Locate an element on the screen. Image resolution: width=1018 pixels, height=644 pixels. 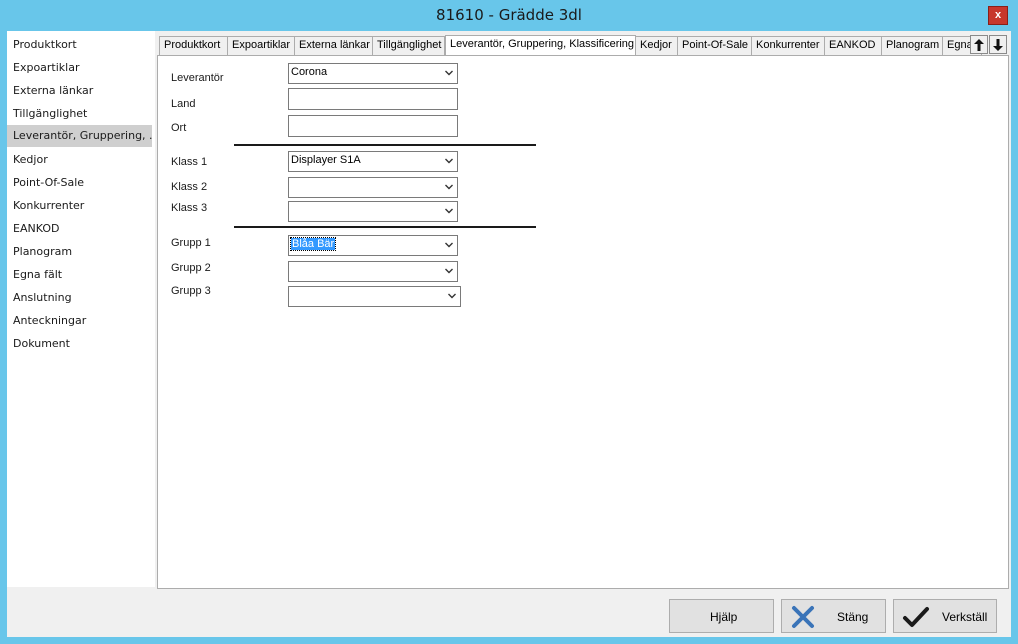
sidebar-item-produktkort: Produktkort is located at coordinates (79, 45).